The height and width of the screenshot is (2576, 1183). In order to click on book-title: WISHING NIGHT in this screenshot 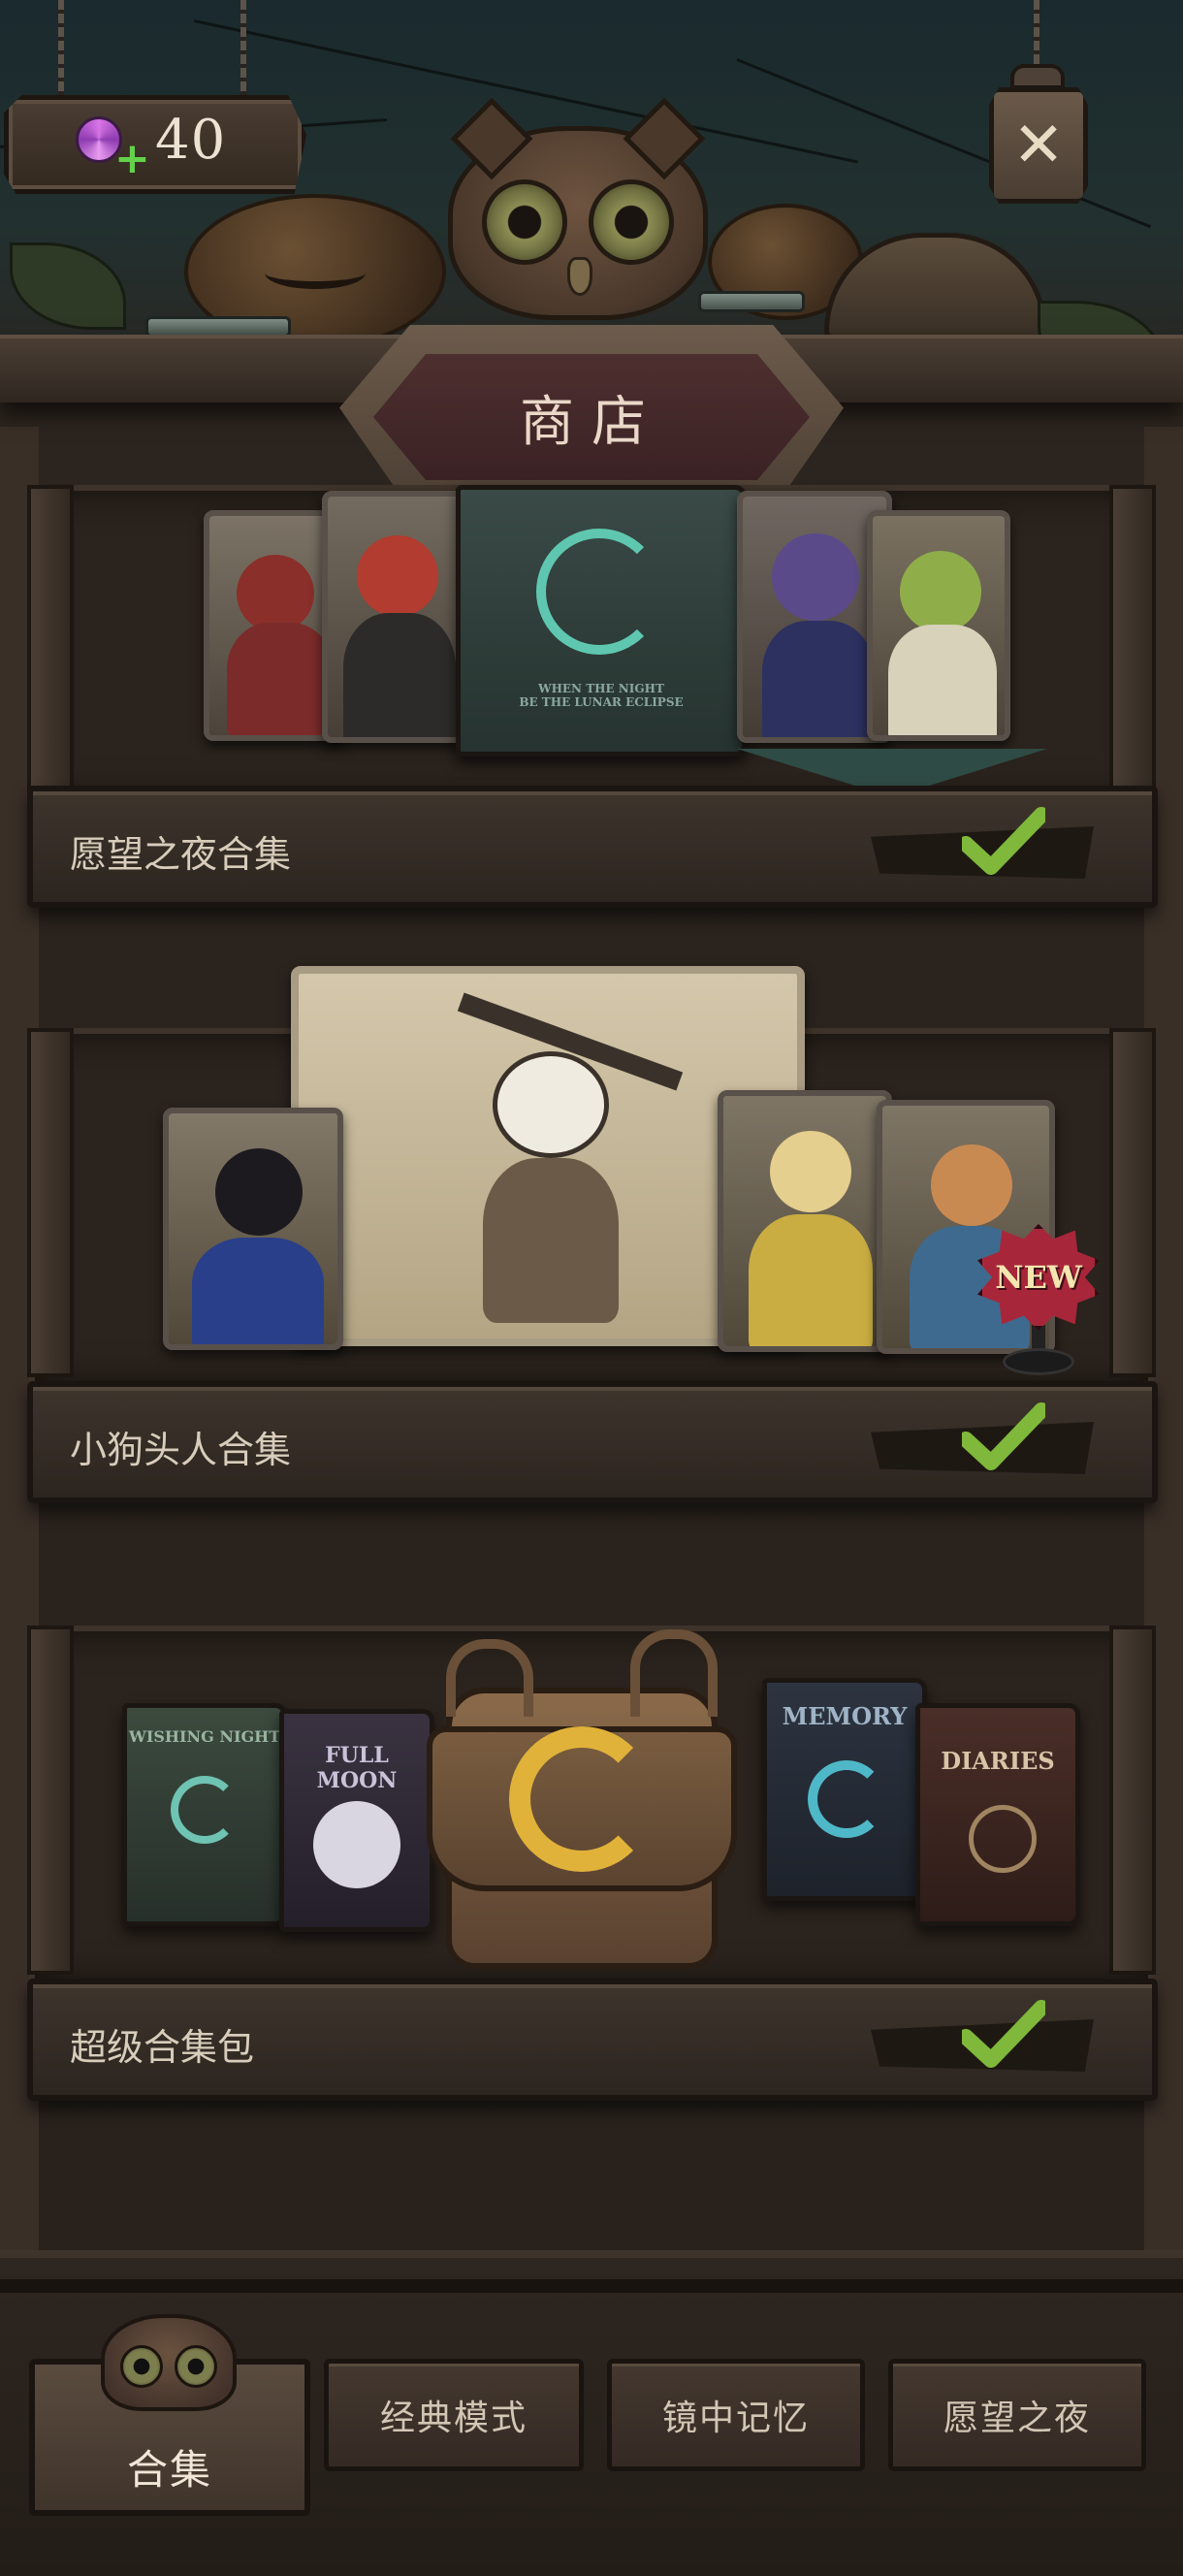, I will do `click(204, 1736)`.